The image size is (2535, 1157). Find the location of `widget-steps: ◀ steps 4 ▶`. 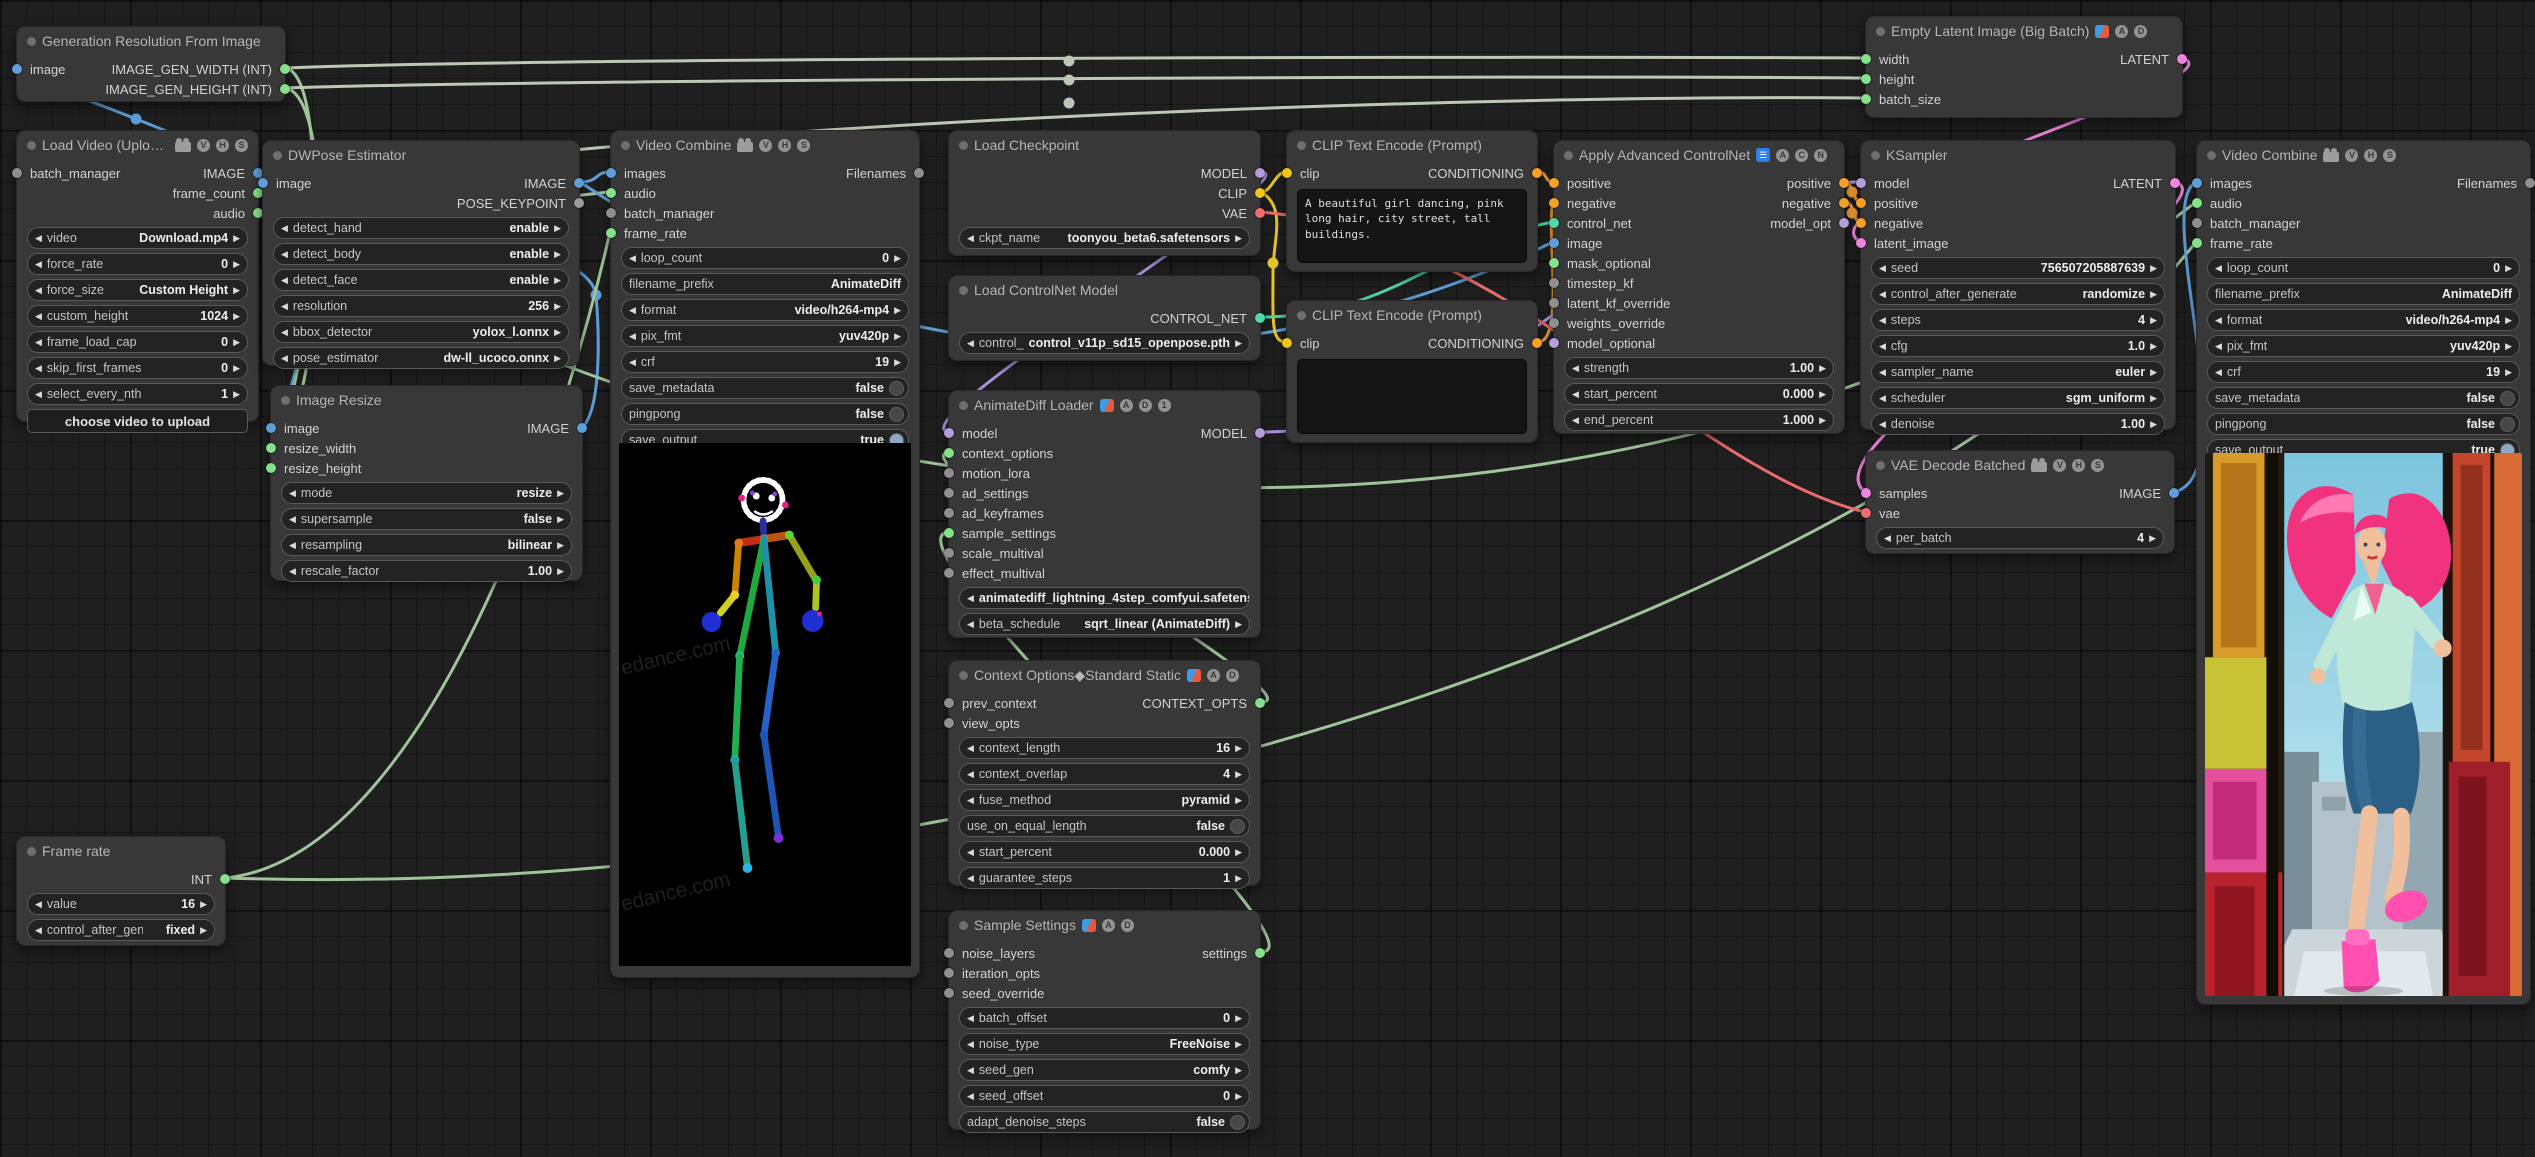

widget-steps: ◀ steps 4 ▶ is located at coordinates (2018, 320).